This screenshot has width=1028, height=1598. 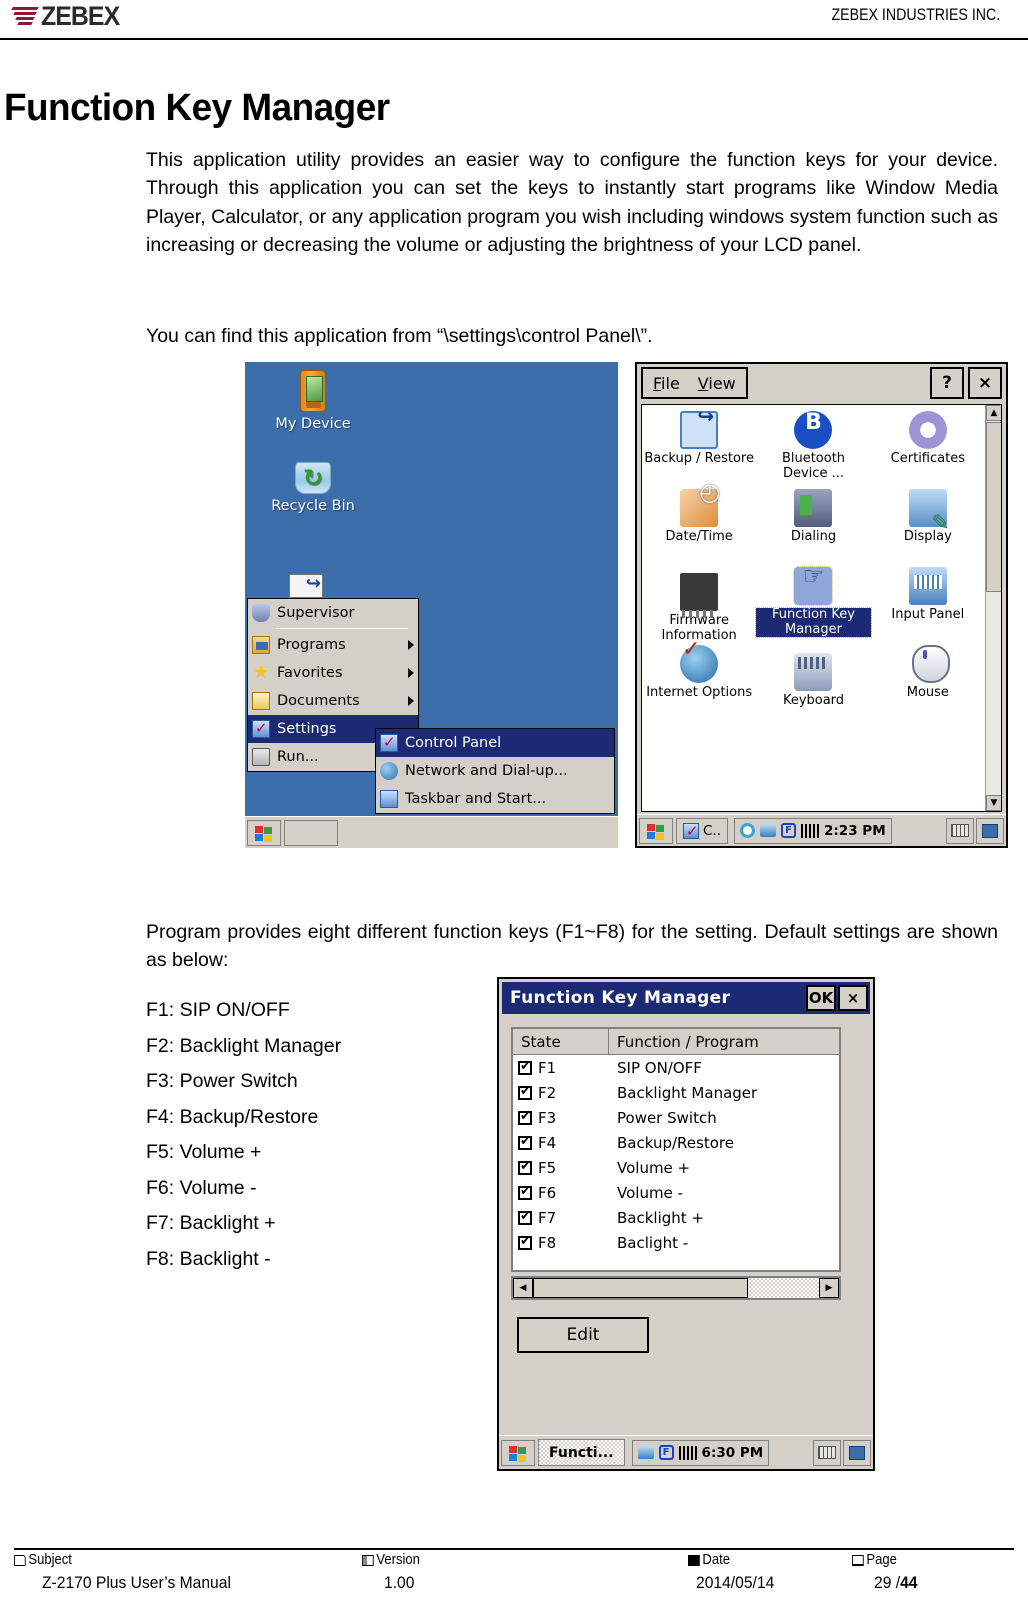 I want to click on tray-right-buttons, so click(x=842, y=1452).